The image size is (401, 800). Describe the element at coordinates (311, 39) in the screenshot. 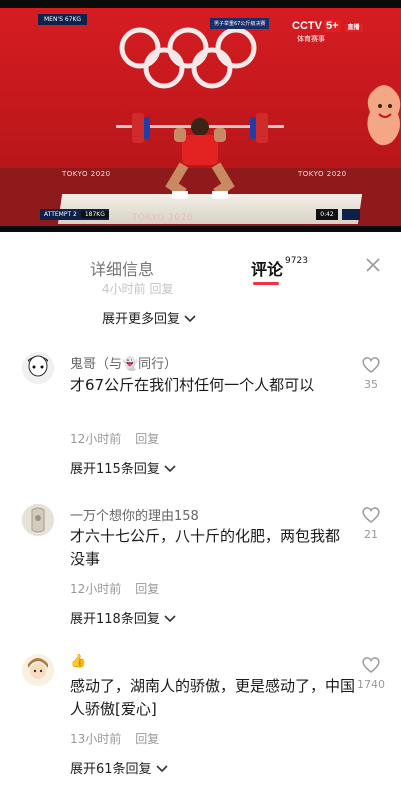

I see `channel-subtitle: 体育赛事` at that location.